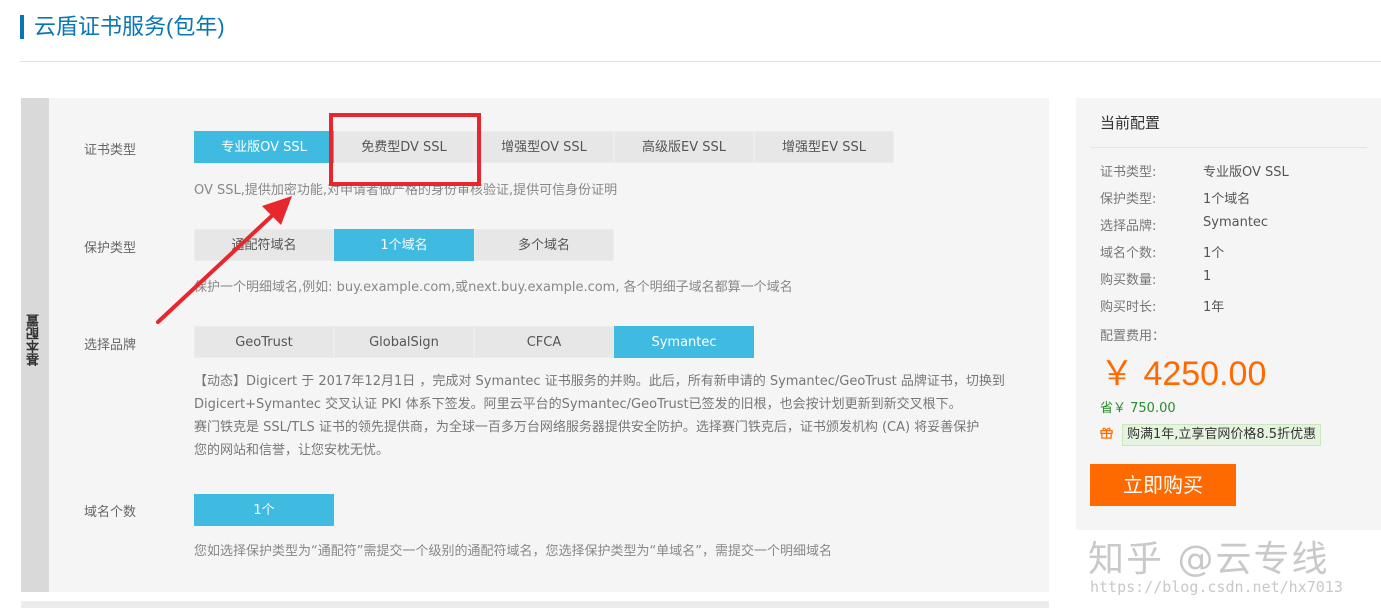 The height and width of the screenshot is (608, 1381). I want to click on side-tab-label: 基本配置, so click(34, 340).